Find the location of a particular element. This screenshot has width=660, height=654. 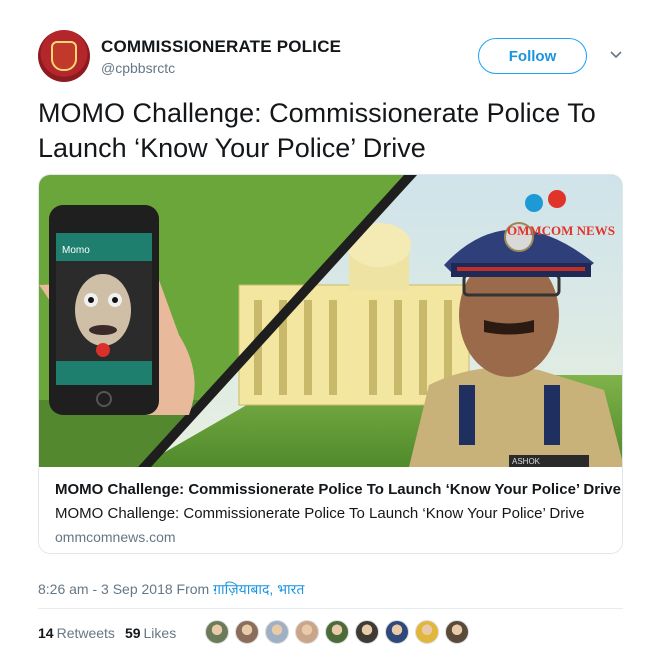

timestamp-time: 8:26 am - 3 Sep 2018 is located at coordinates (105, 589).